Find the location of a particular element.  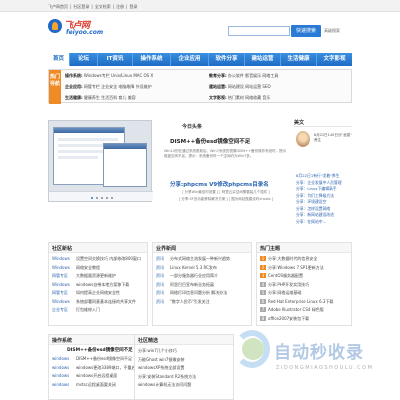

list-text: windows开启远程桌面 is located at coordinates (96, 375).